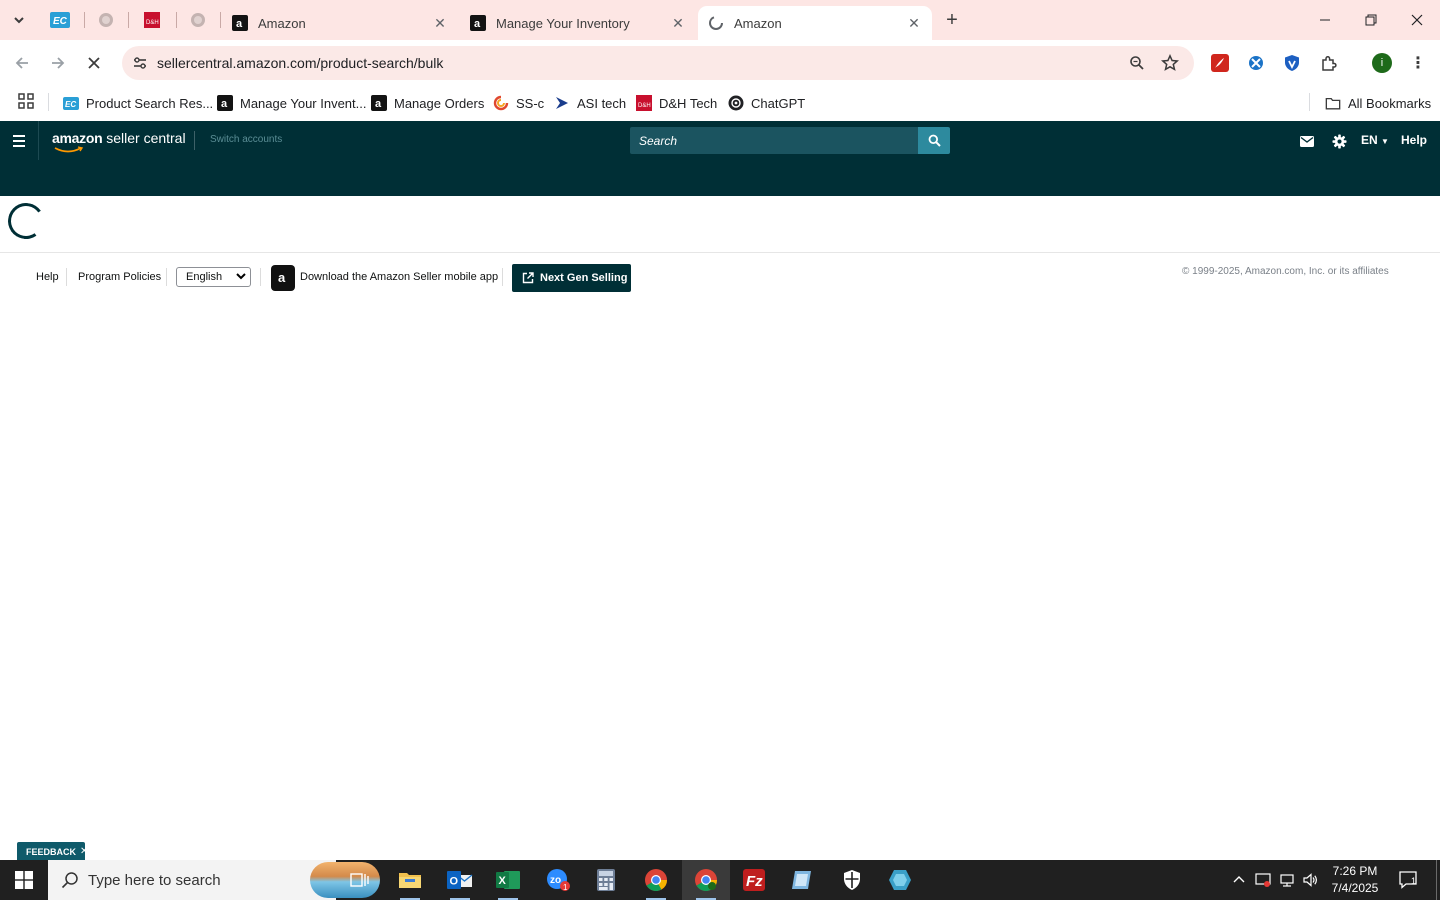 The image size is (1440, 900). I want to click on notepad-icon, so click(801, 880).